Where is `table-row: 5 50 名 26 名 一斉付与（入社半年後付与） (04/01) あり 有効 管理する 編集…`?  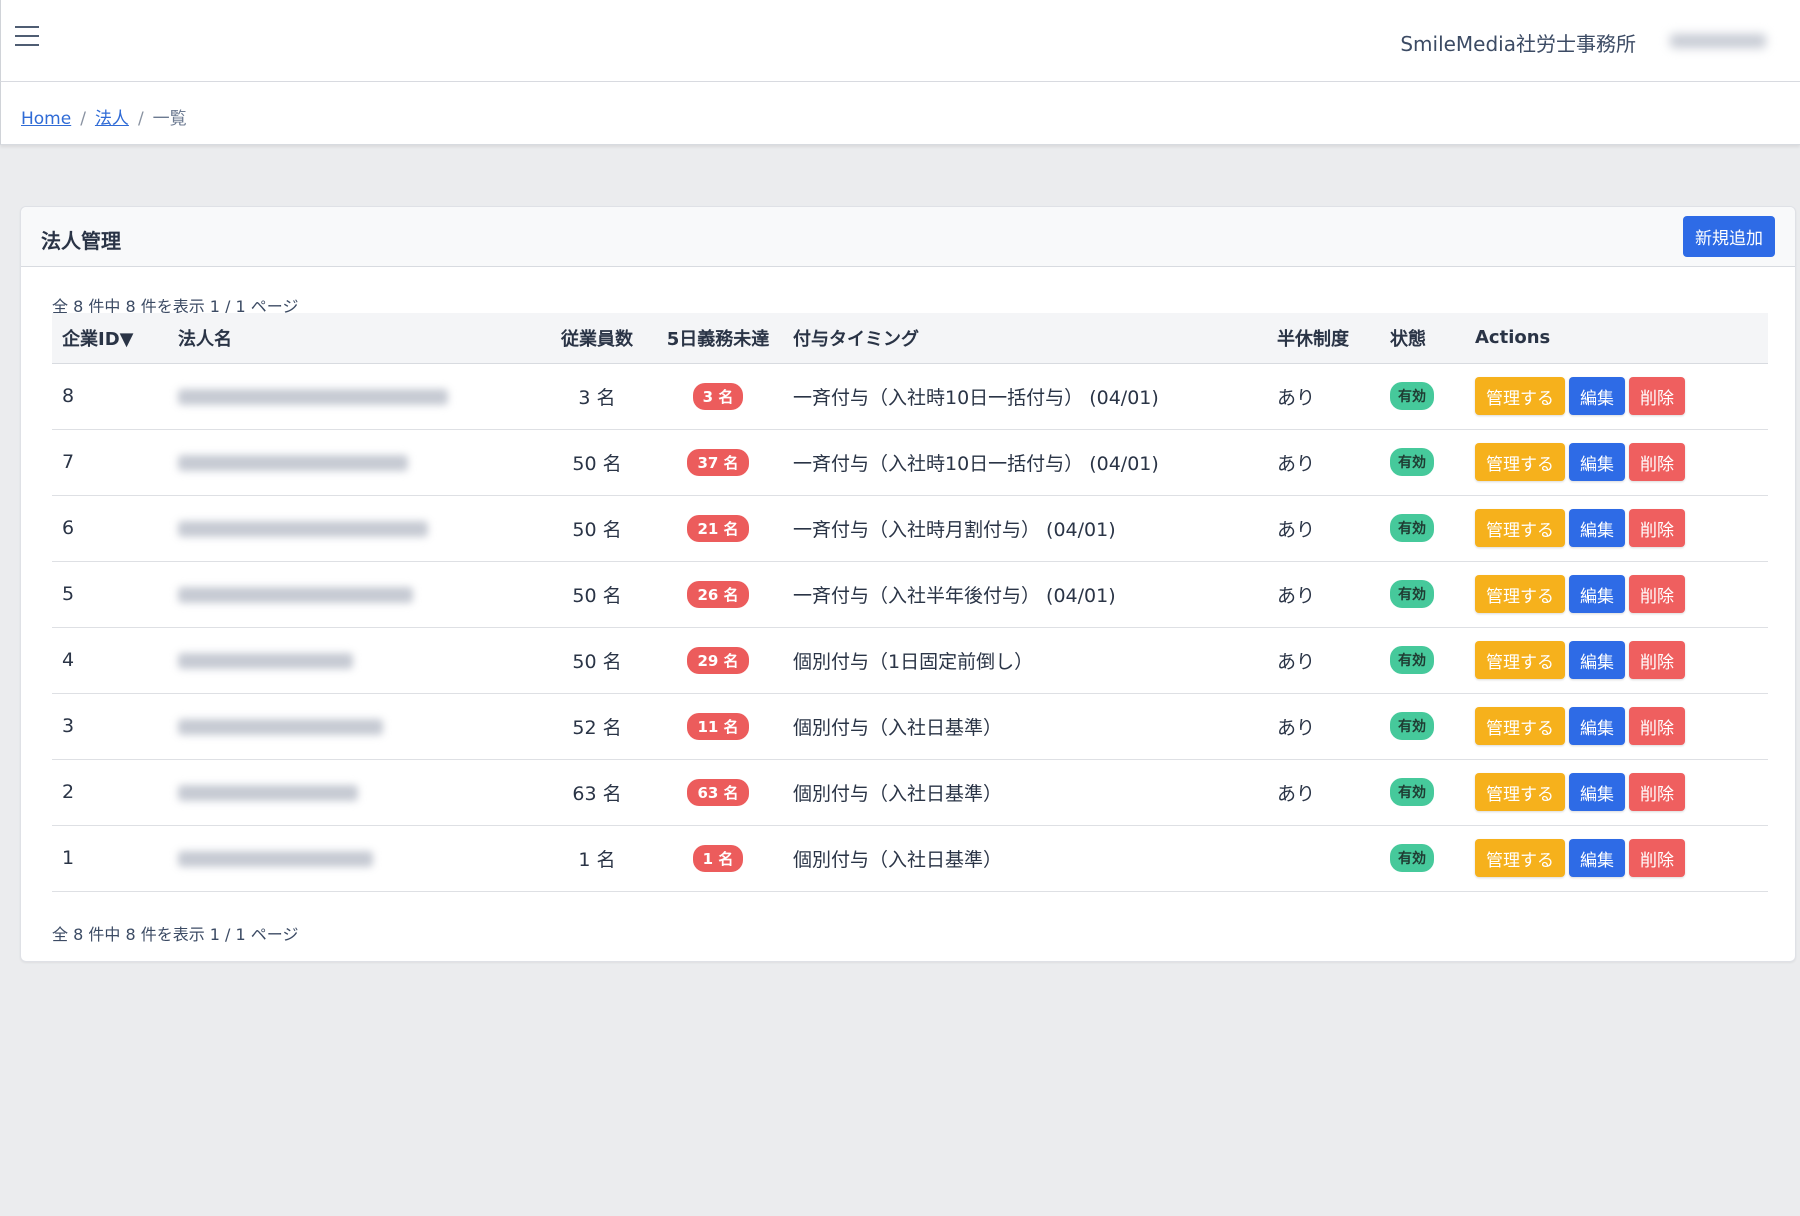 table-row: 5 50 名 26 名 一斉付与（入社半年後付与） (04/01) あり 有効 管理する 編集… is located at coordinates (910, 594).